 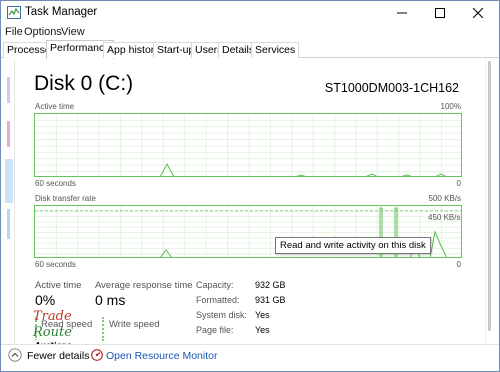 I want to click on formatted-value: 931 GB, so click(x=270, y=300).